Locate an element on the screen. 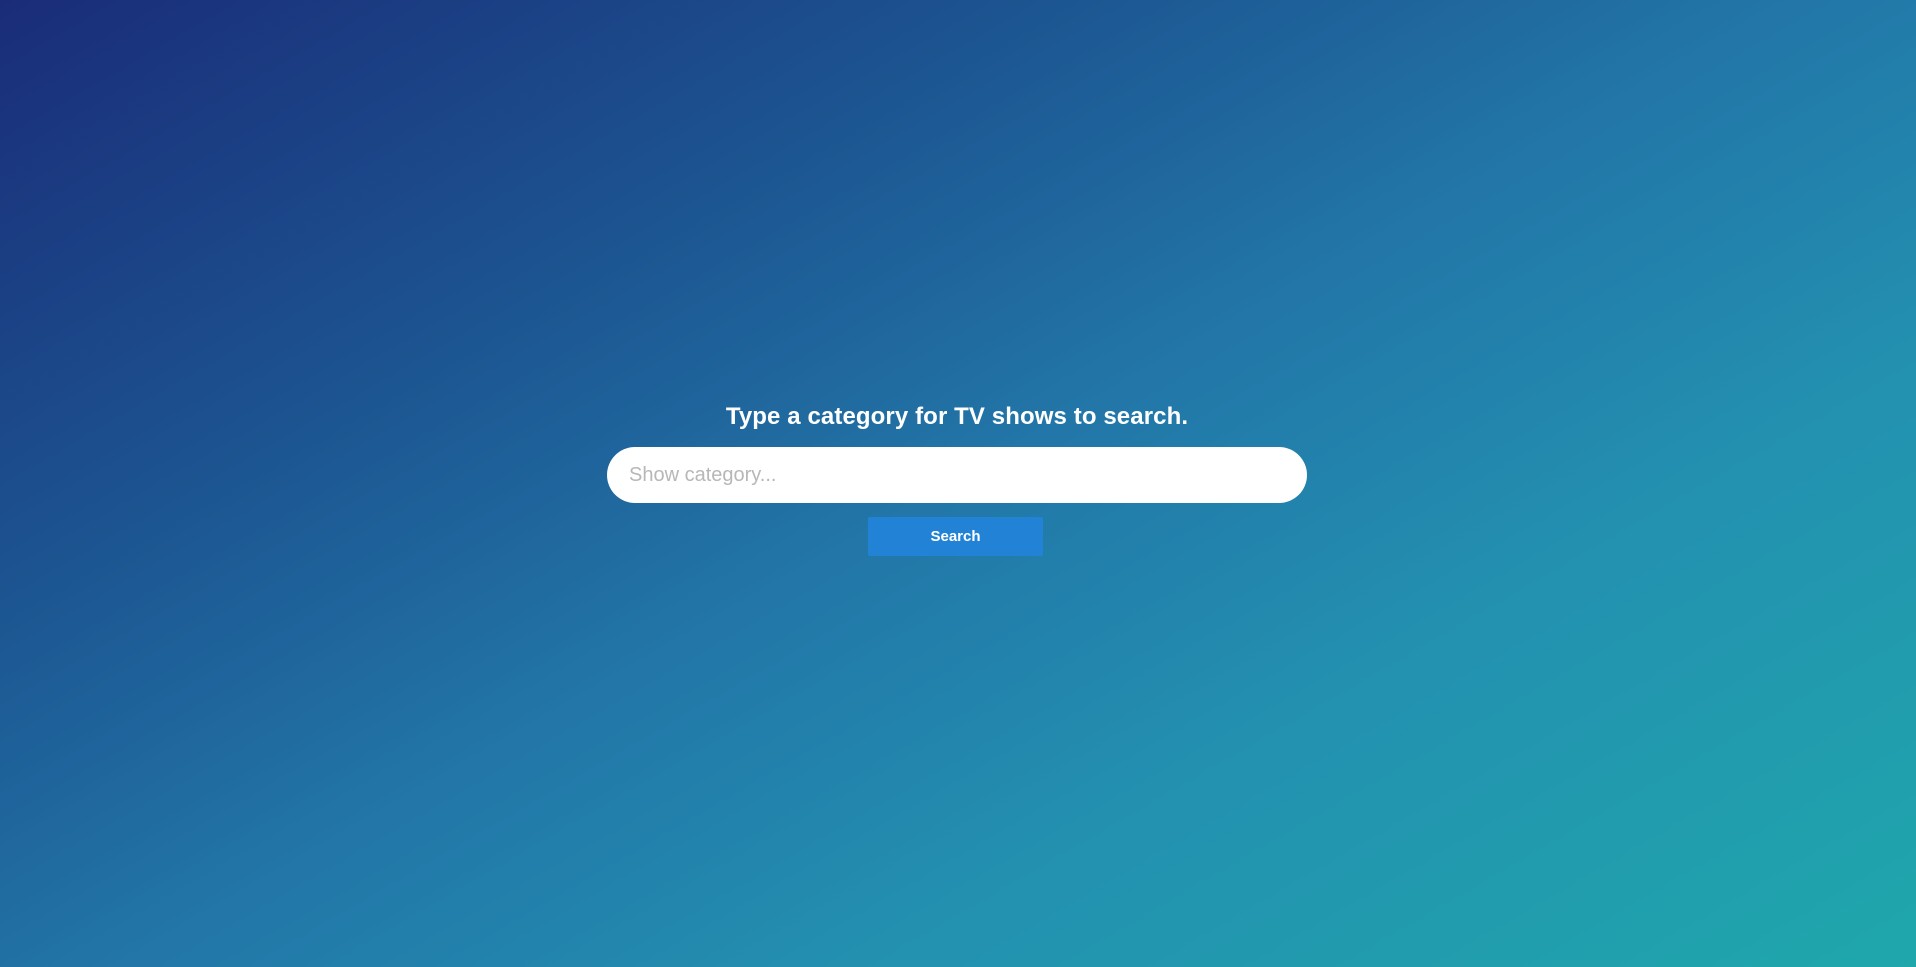 This screenshot has height=967, width=1916. search-input is located at coordinates (957, 475).